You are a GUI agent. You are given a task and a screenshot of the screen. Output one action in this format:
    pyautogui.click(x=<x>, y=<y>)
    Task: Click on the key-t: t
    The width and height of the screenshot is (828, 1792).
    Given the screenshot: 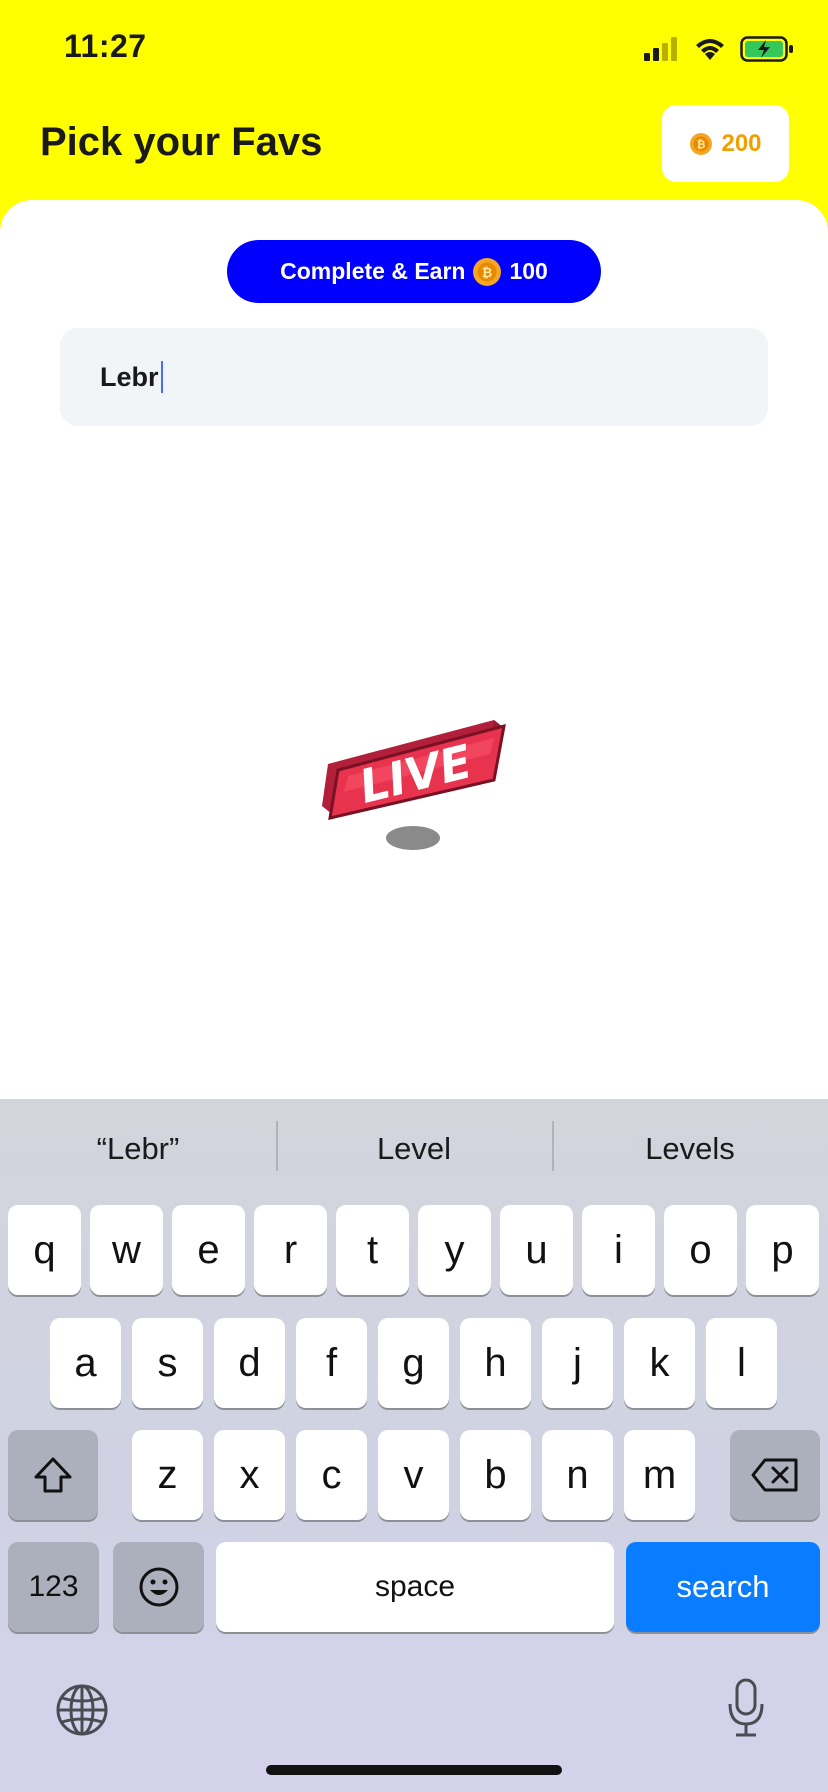 What is the action you would take?
    pyautogui.click(x=372, y=1250)
    